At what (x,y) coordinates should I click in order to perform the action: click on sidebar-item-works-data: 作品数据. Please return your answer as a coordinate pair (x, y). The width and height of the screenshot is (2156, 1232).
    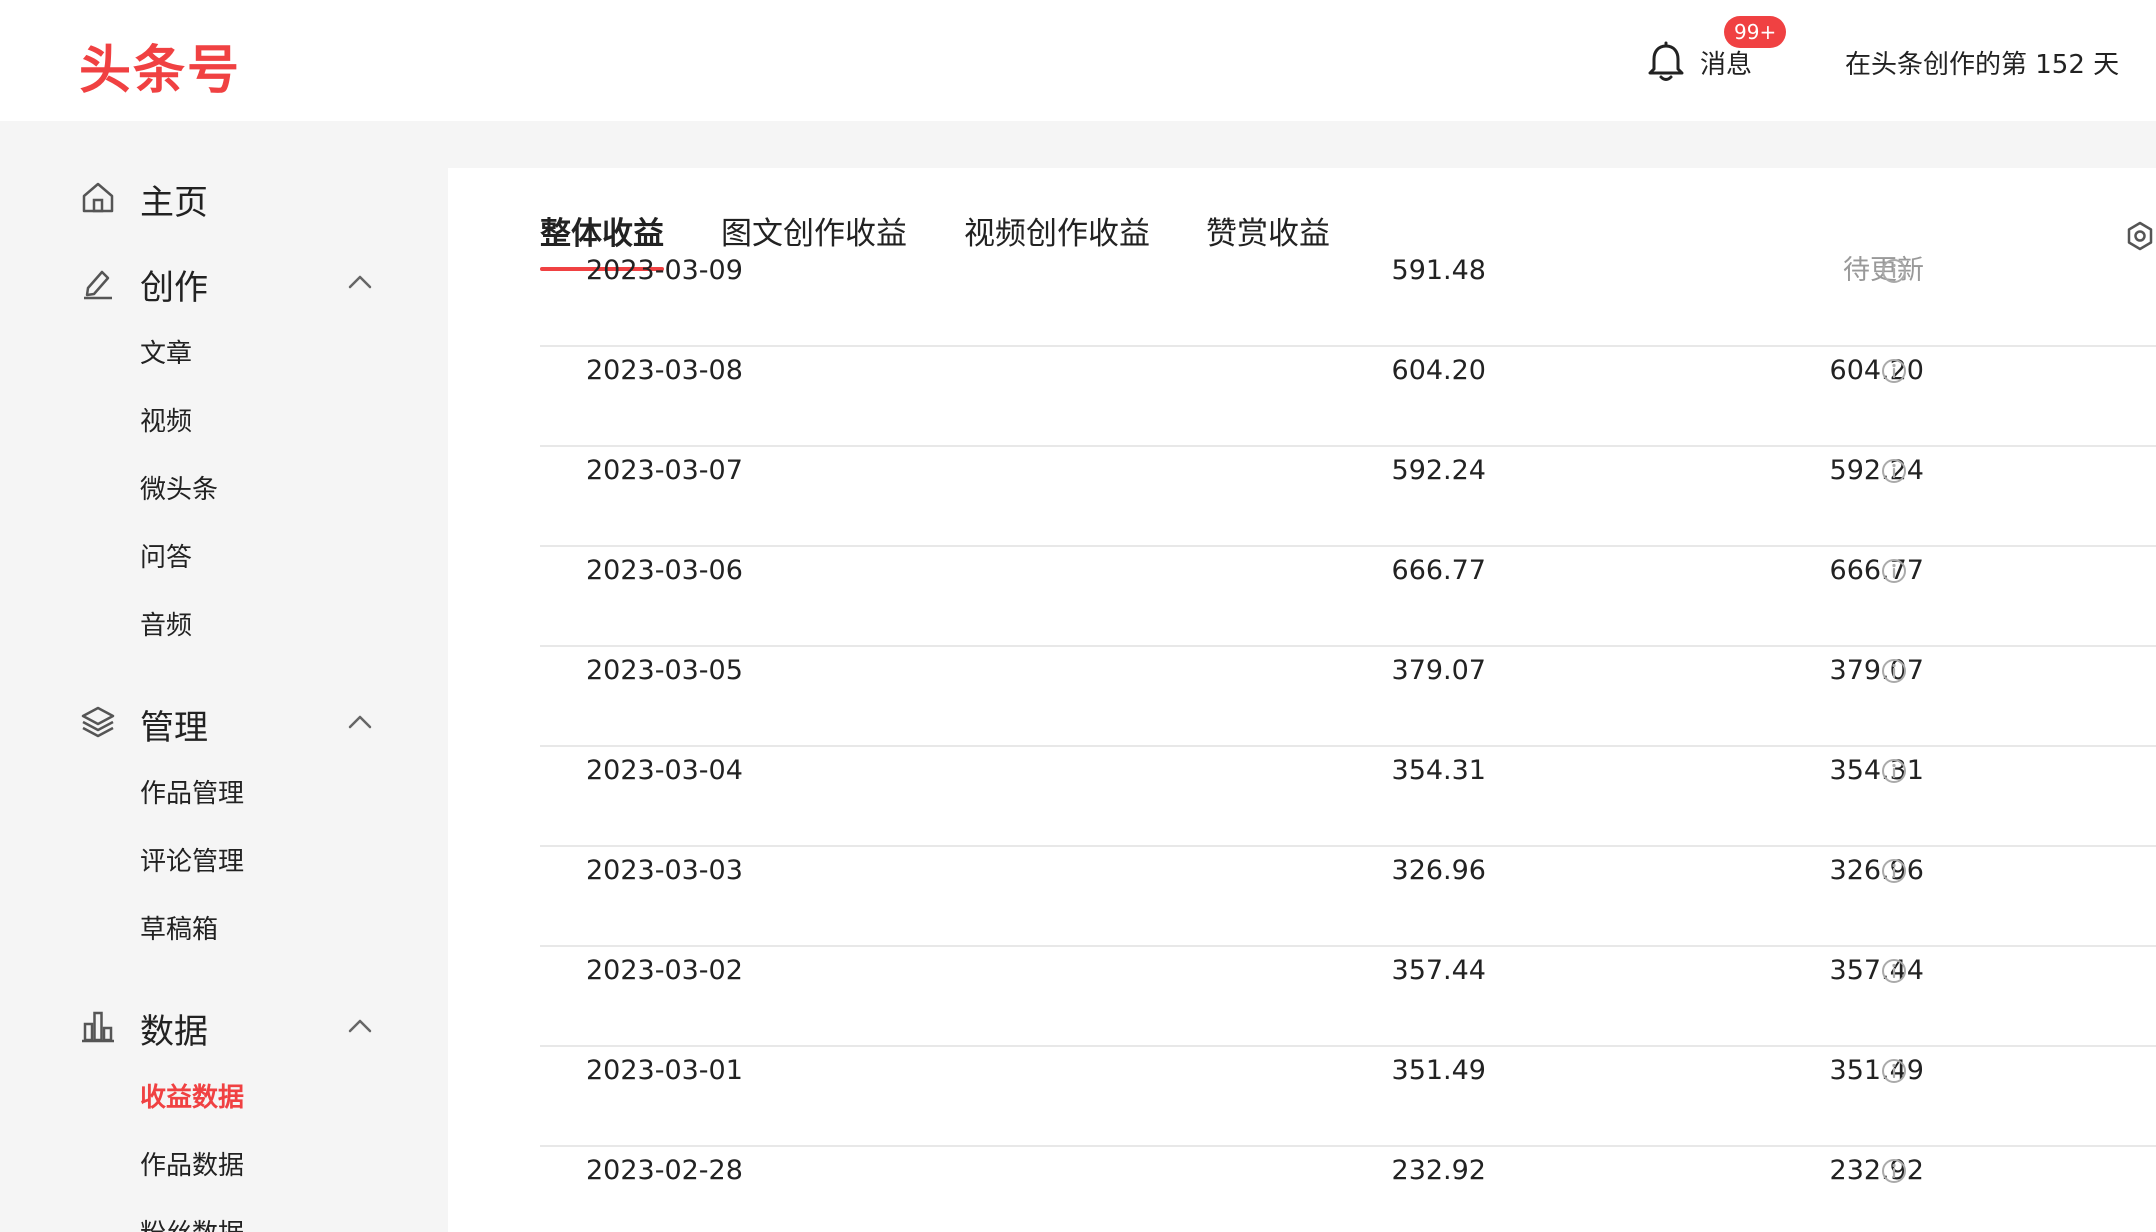
    Looking at the image, I should click on (192, 1163).